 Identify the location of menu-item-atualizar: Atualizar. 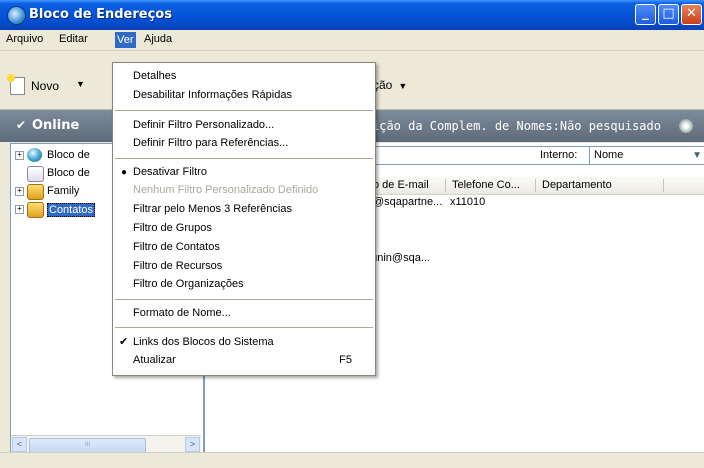
(154, 360).